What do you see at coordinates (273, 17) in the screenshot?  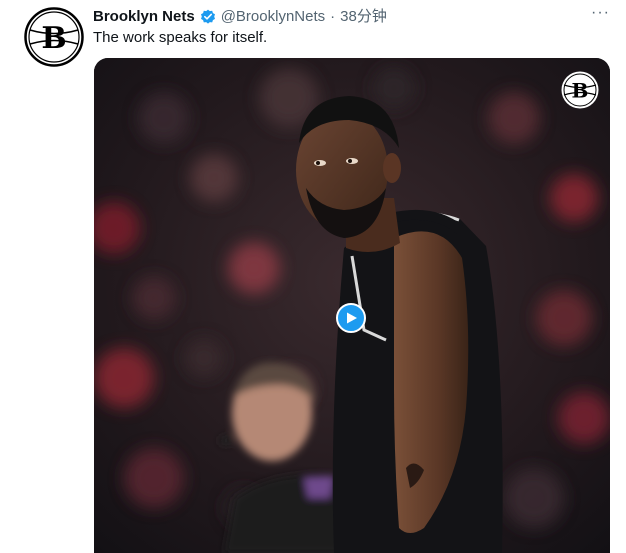 I see `user-handle: @BrooklynNets` at bounding box center [273, 17].